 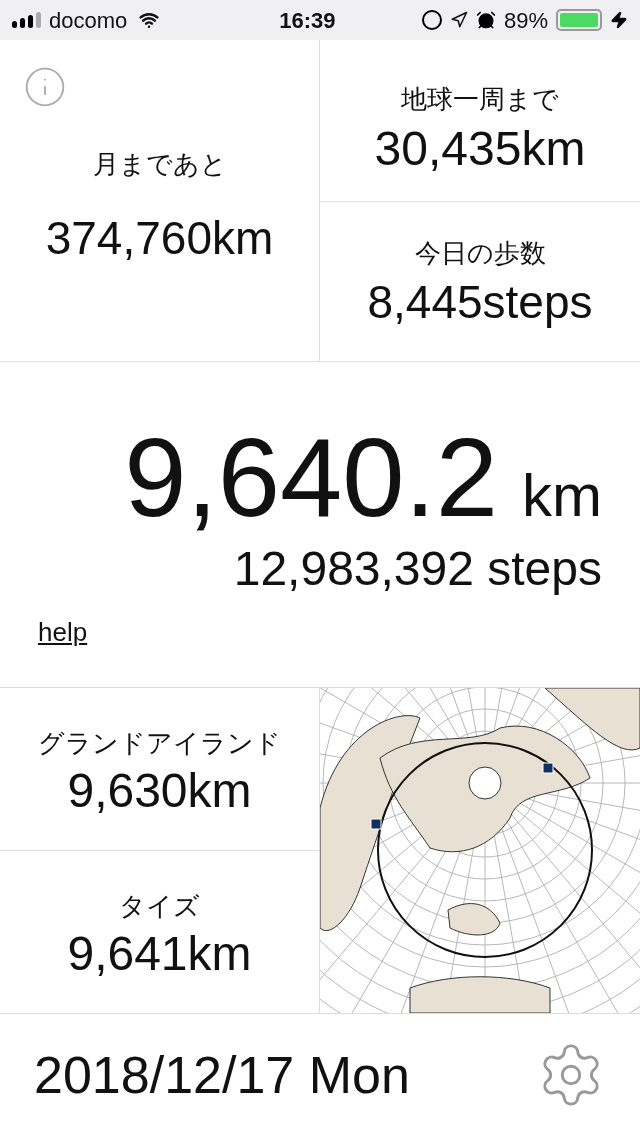 I want to click on place-name: グランドアイランド, so click(x=159, y=743).